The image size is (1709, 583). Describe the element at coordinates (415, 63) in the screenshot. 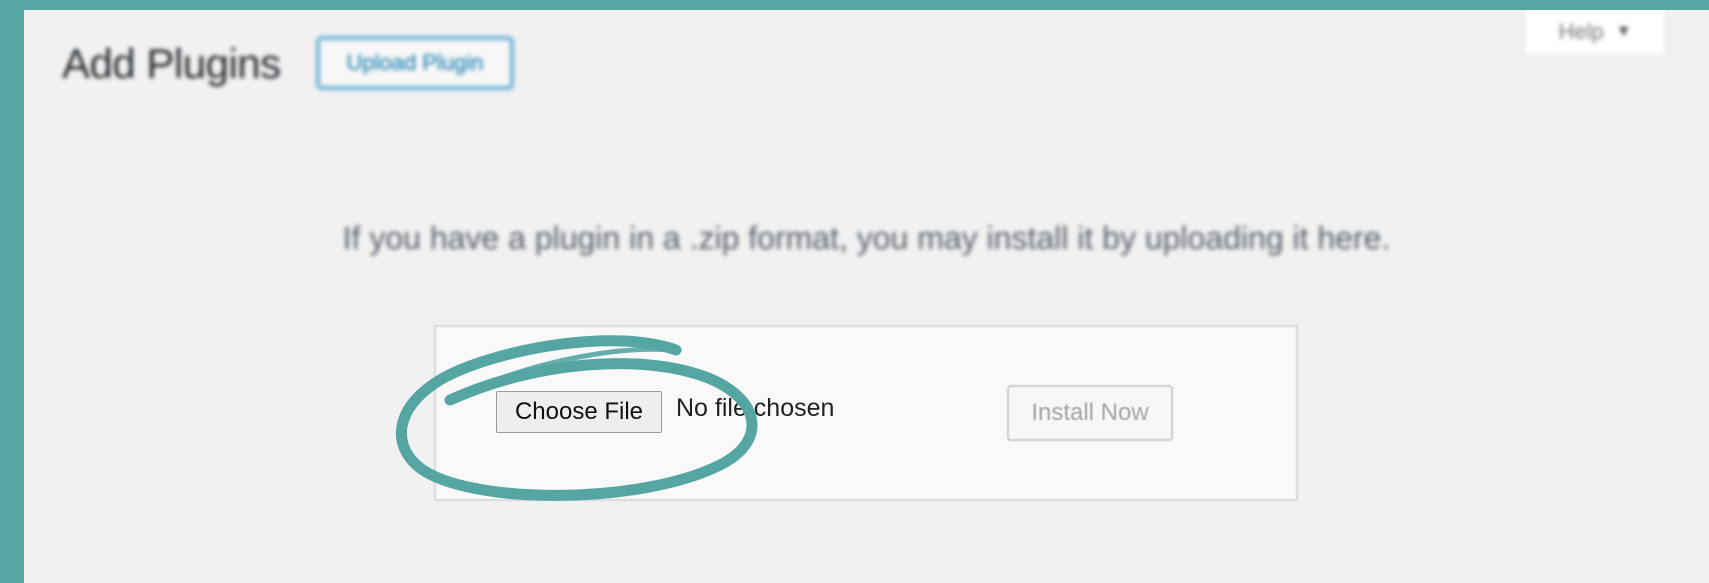

I see `upload-plugin-button: Upload Plugin` at that location.